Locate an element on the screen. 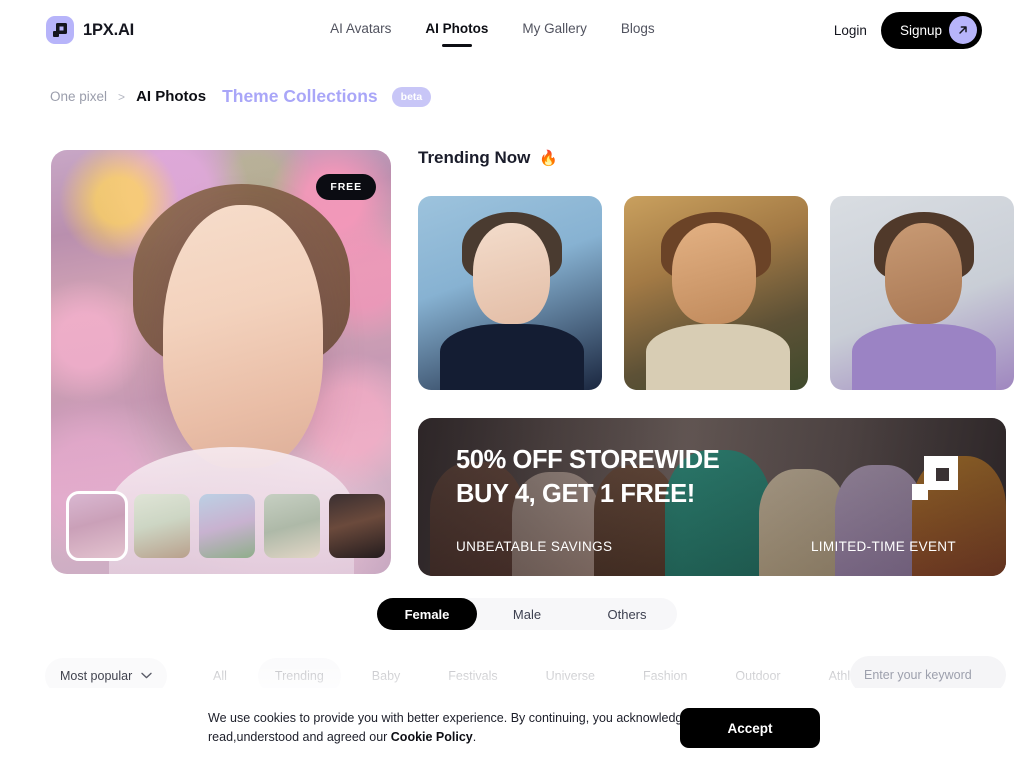  hero-subject-face is located at coordinates (243, 336).